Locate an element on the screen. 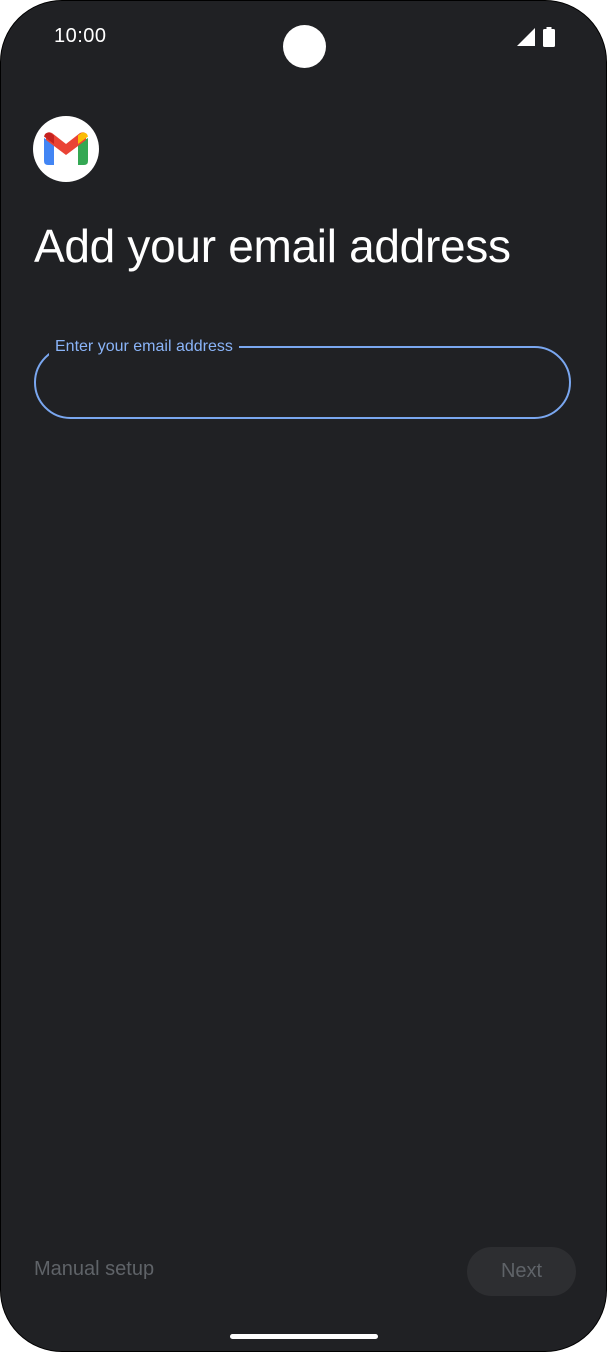  gmail-logo-icon is located at coordinates (66, 149).